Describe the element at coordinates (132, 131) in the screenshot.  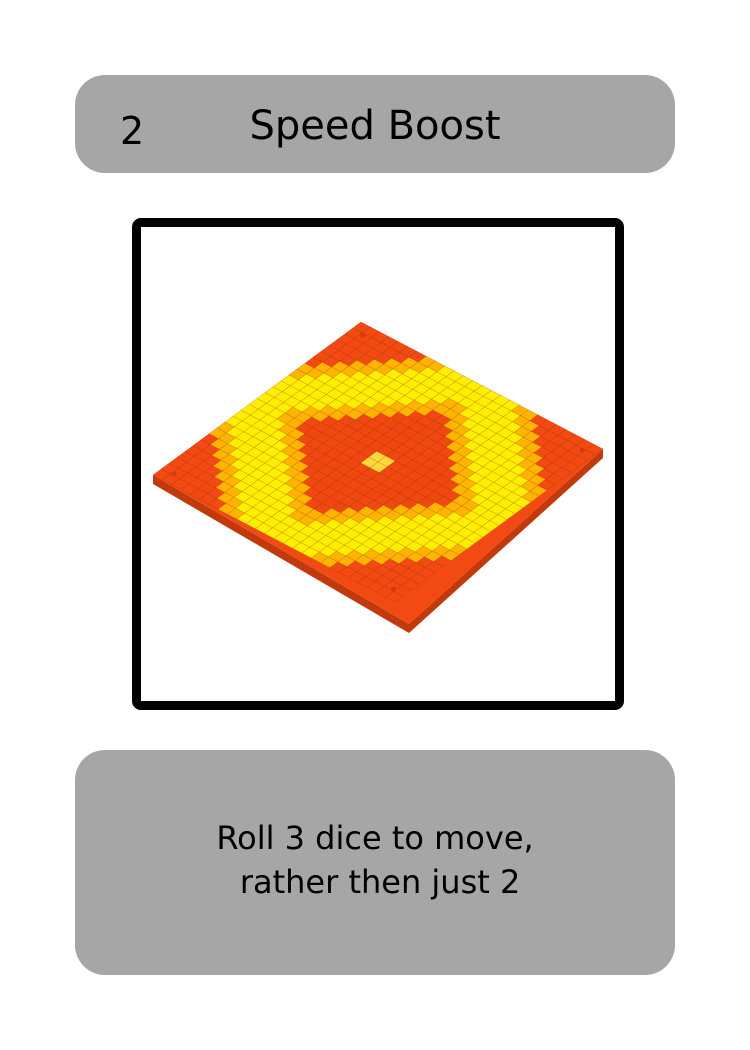
I see `card-cost: 2` at that location.